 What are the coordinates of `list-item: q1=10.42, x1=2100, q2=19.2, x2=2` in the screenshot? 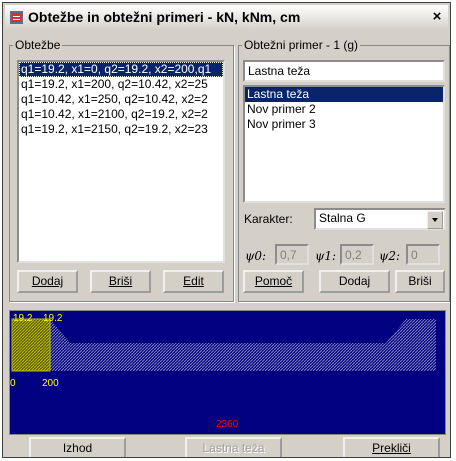 It's located at (121, 114).